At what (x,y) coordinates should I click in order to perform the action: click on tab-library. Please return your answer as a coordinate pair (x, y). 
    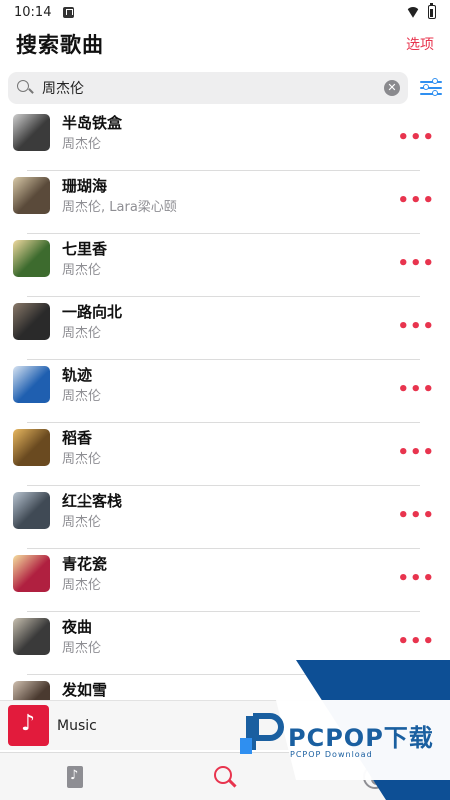
    Looking at the image, I should click on (75, 776).